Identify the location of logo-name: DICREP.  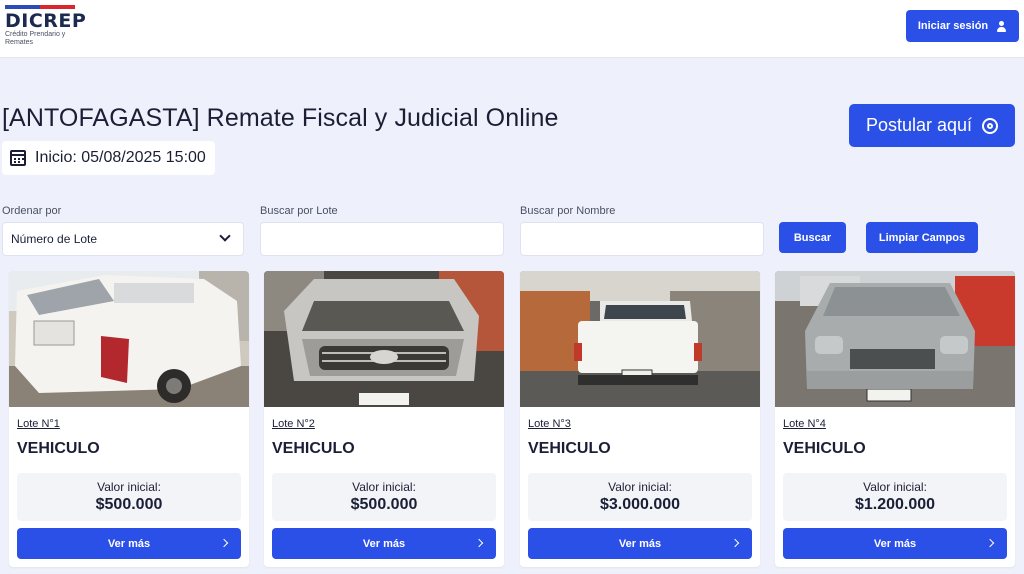
(46, 21).